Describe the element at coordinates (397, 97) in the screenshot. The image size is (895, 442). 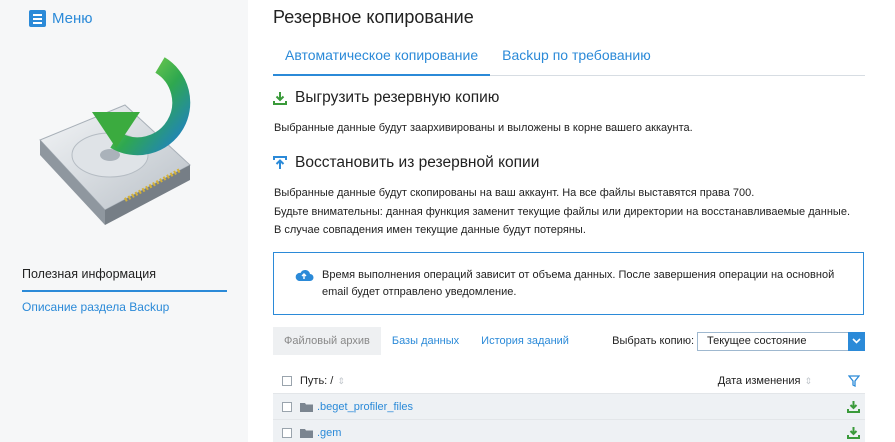
I see `upload-heading-label: Выгрузить резервную копию` at that location.